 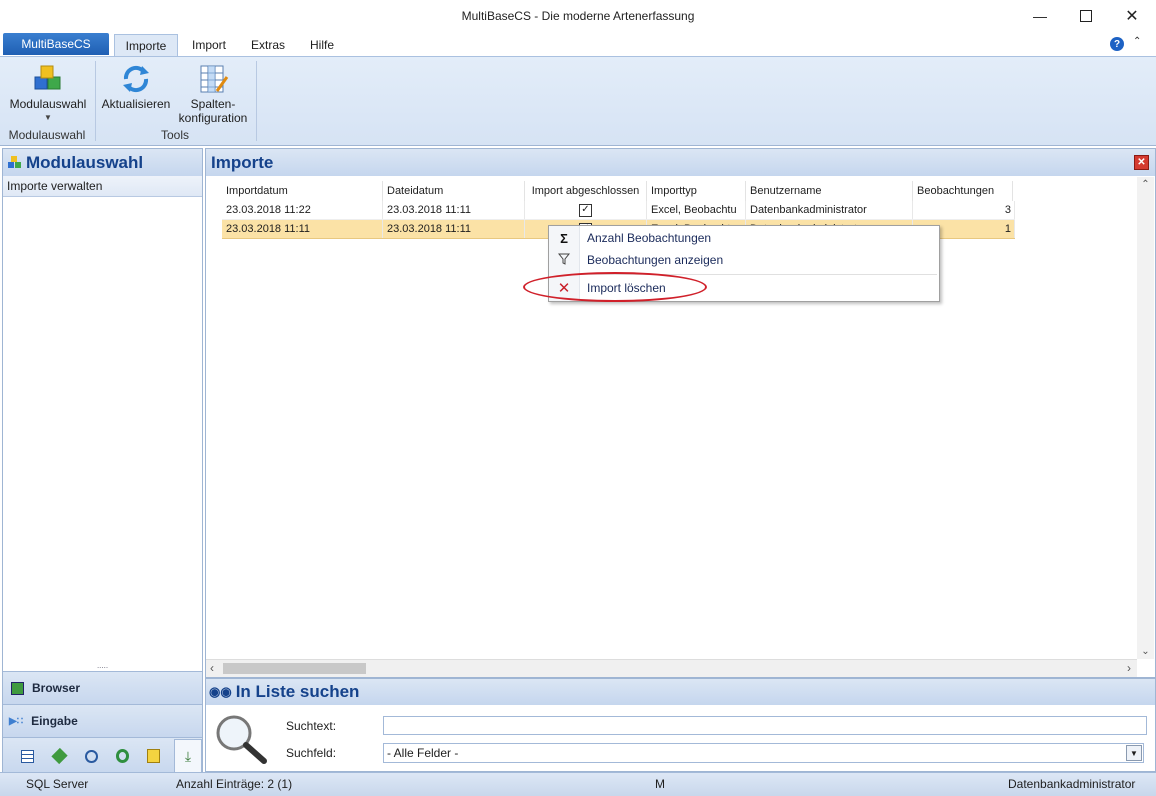 I want to click on minimize-icon: —, so click(x=1040, y=16).